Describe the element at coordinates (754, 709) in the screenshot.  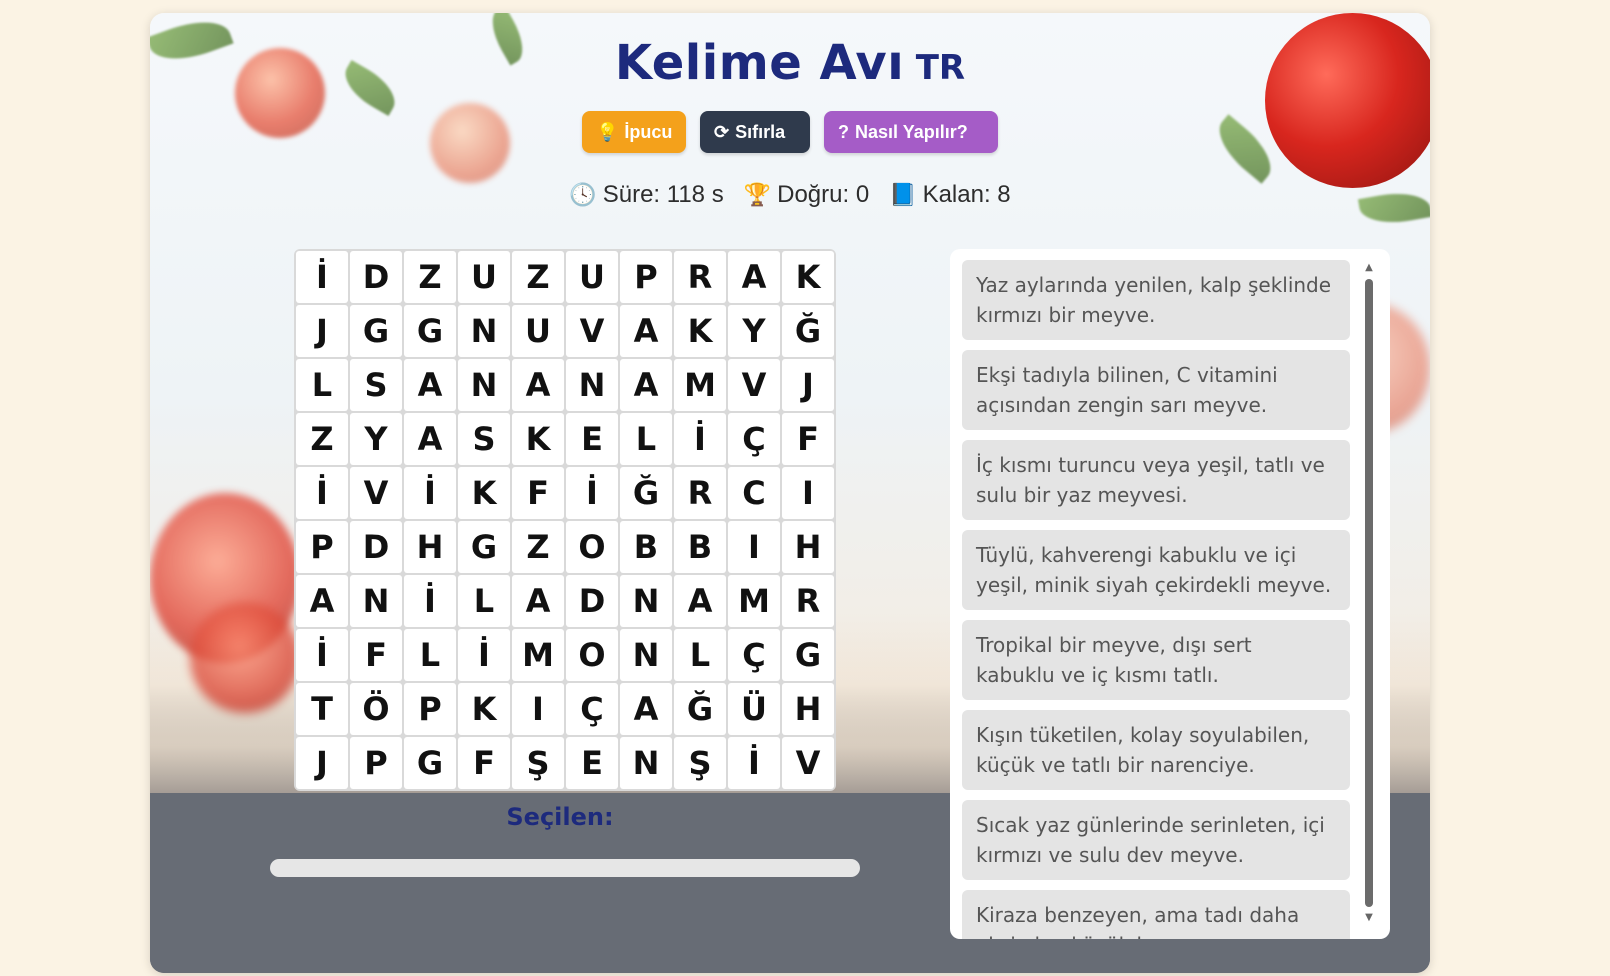
I see `grid-cell: Ü` at that location.